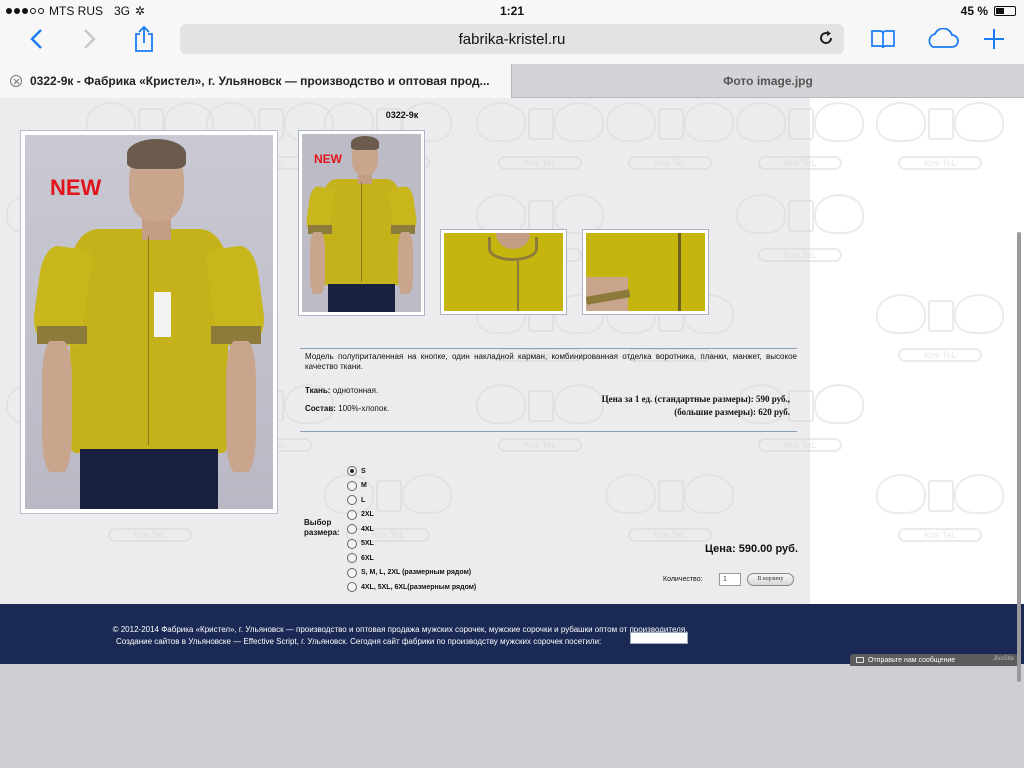 This screenshot has width=1024, height=768. Describe the element at coordinates (1005, 11) in the screenshot. I see `battery-icon` at that location.